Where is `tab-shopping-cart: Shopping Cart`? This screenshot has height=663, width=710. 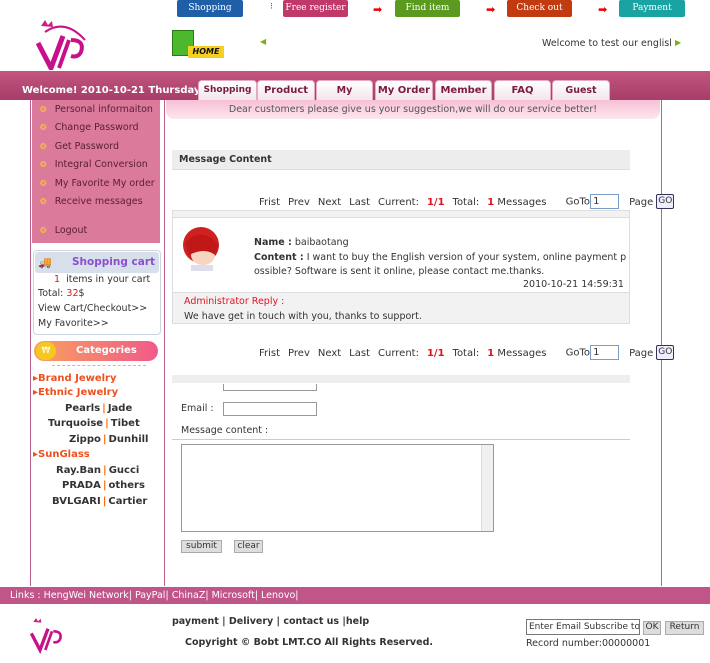
tab-shopping-cart: Shopping Cart is located at coordinates (227, 97).